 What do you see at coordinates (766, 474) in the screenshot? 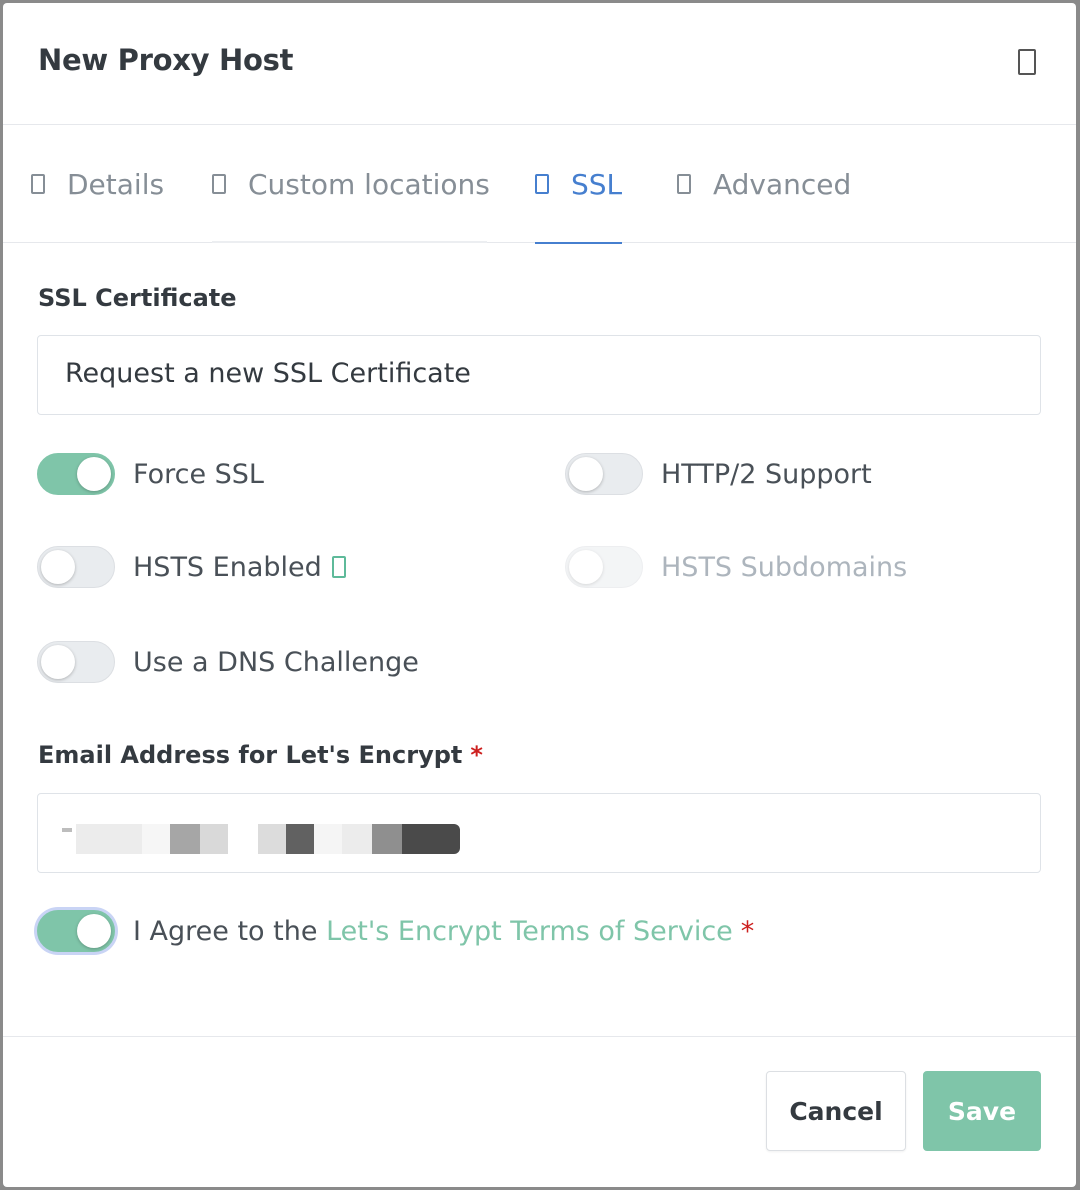
I see `http2-support-label: HTTP/2 Support` at bounding box center [766, 474].